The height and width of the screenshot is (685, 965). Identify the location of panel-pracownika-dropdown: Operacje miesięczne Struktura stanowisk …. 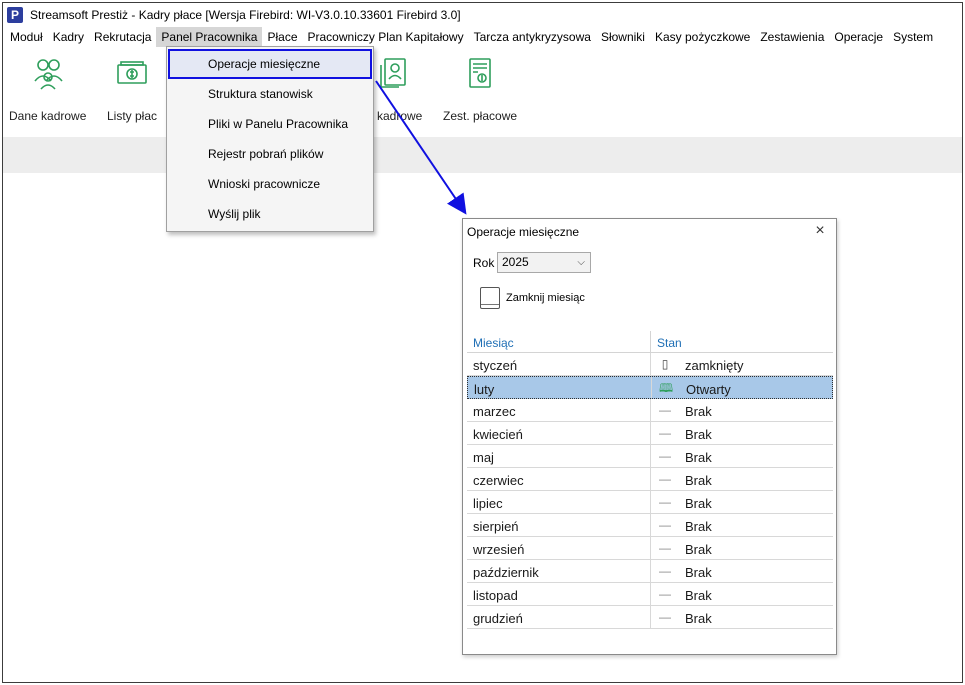
(270, 139).